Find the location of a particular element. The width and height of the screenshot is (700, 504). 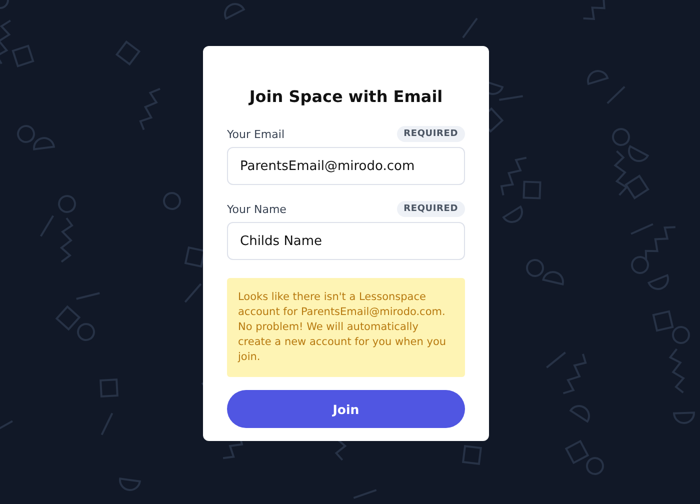

field-label: Your Email is located at coordinates (255, 134).